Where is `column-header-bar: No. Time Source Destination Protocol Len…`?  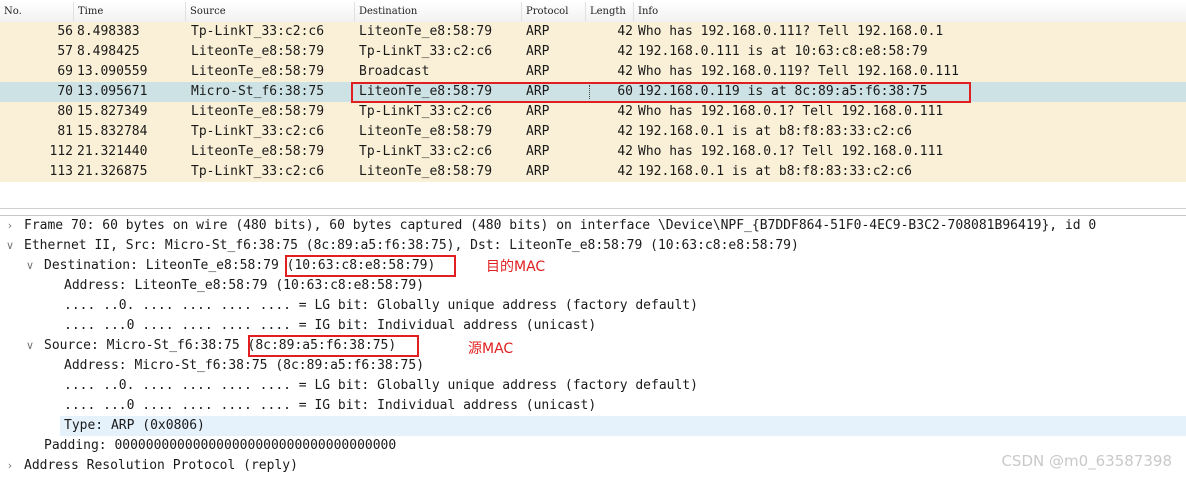 column-header-bar: No. Time Source Destination Protocol Len… is located at coordinates (593, 12).